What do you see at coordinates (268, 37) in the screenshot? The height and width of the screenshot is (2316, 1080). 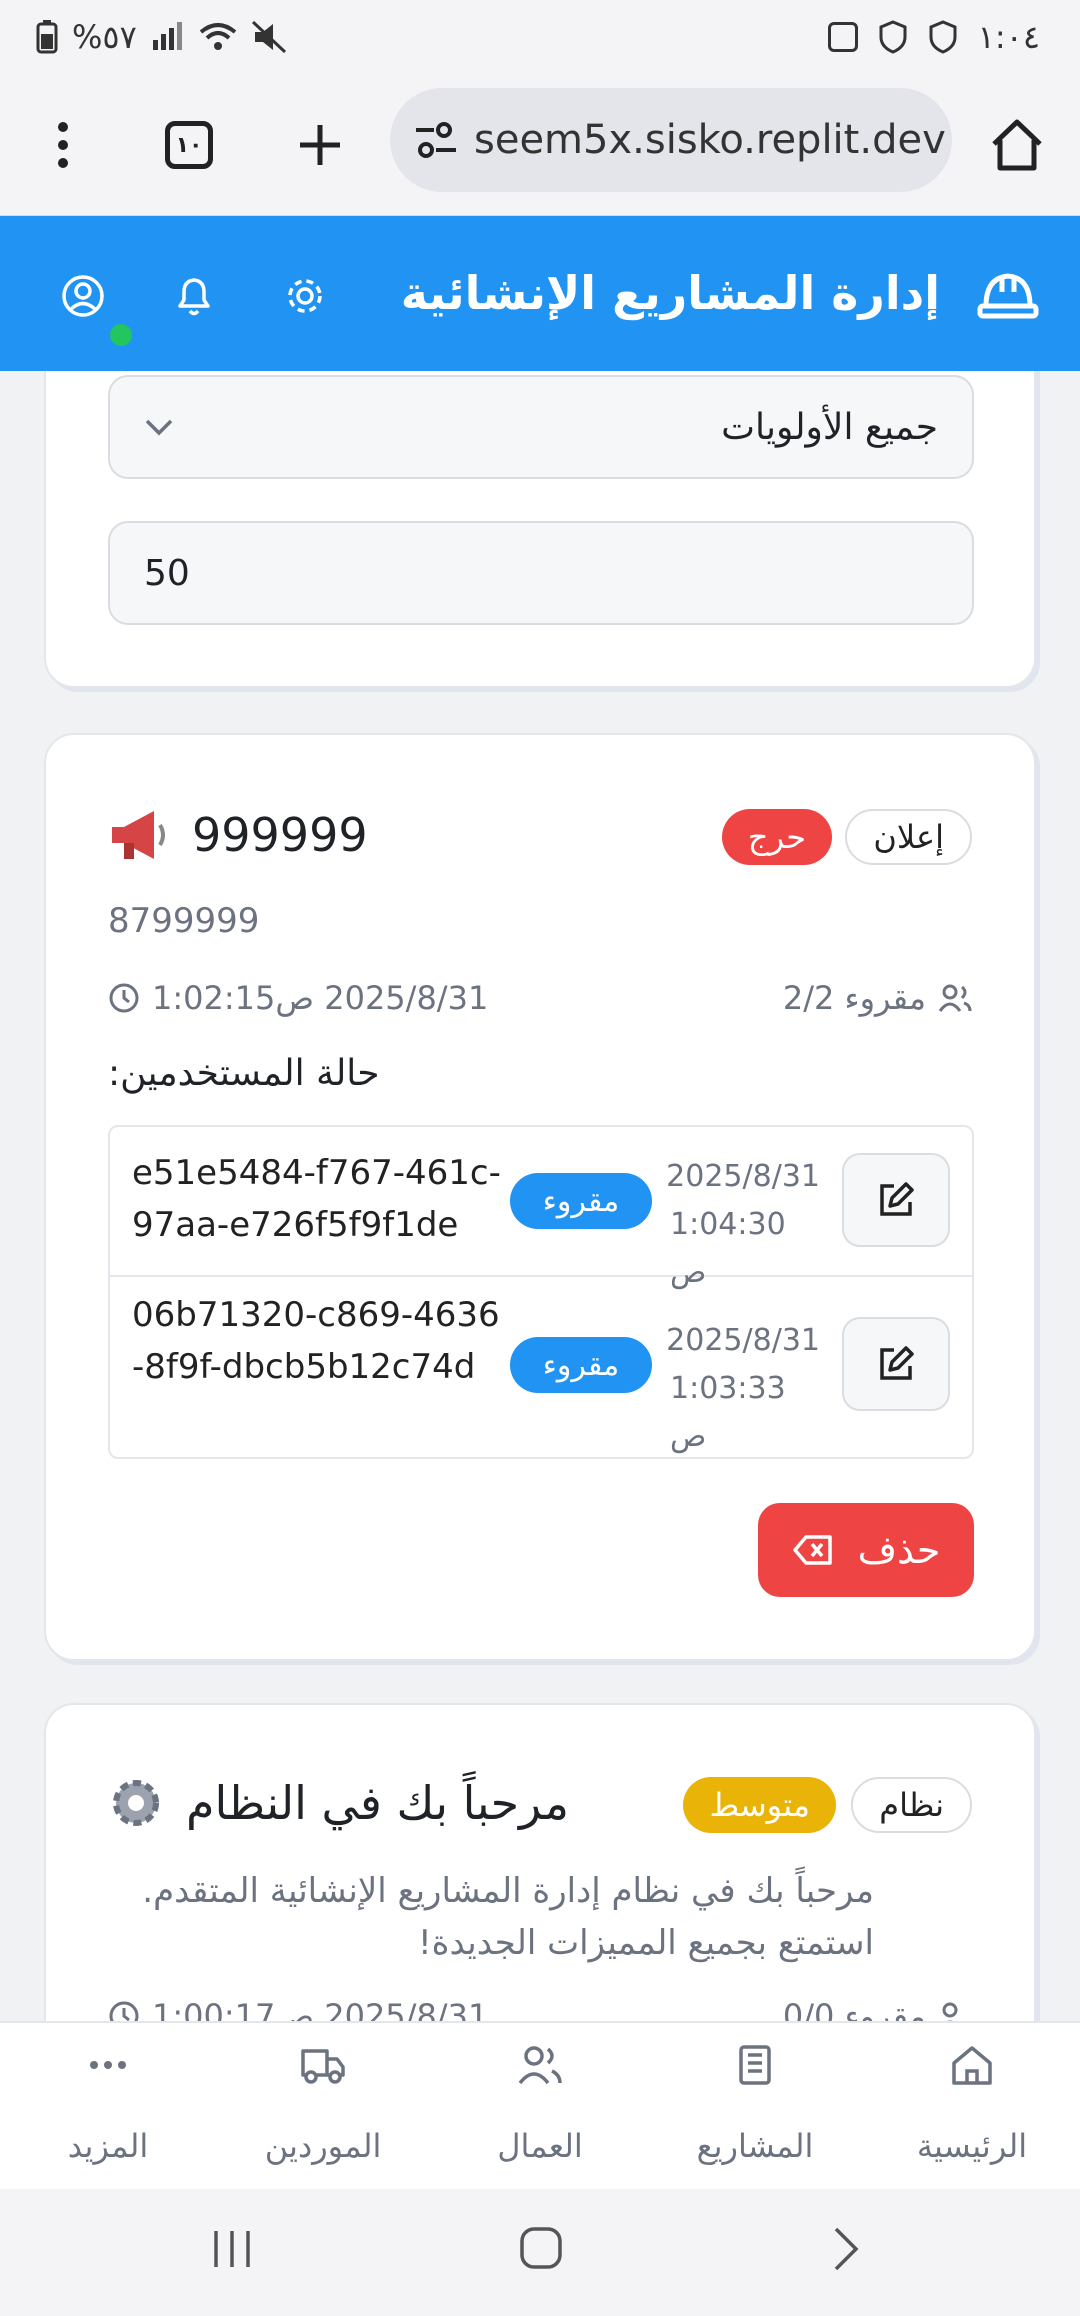 I see `mute-icon` at bounding box center [268, 37].